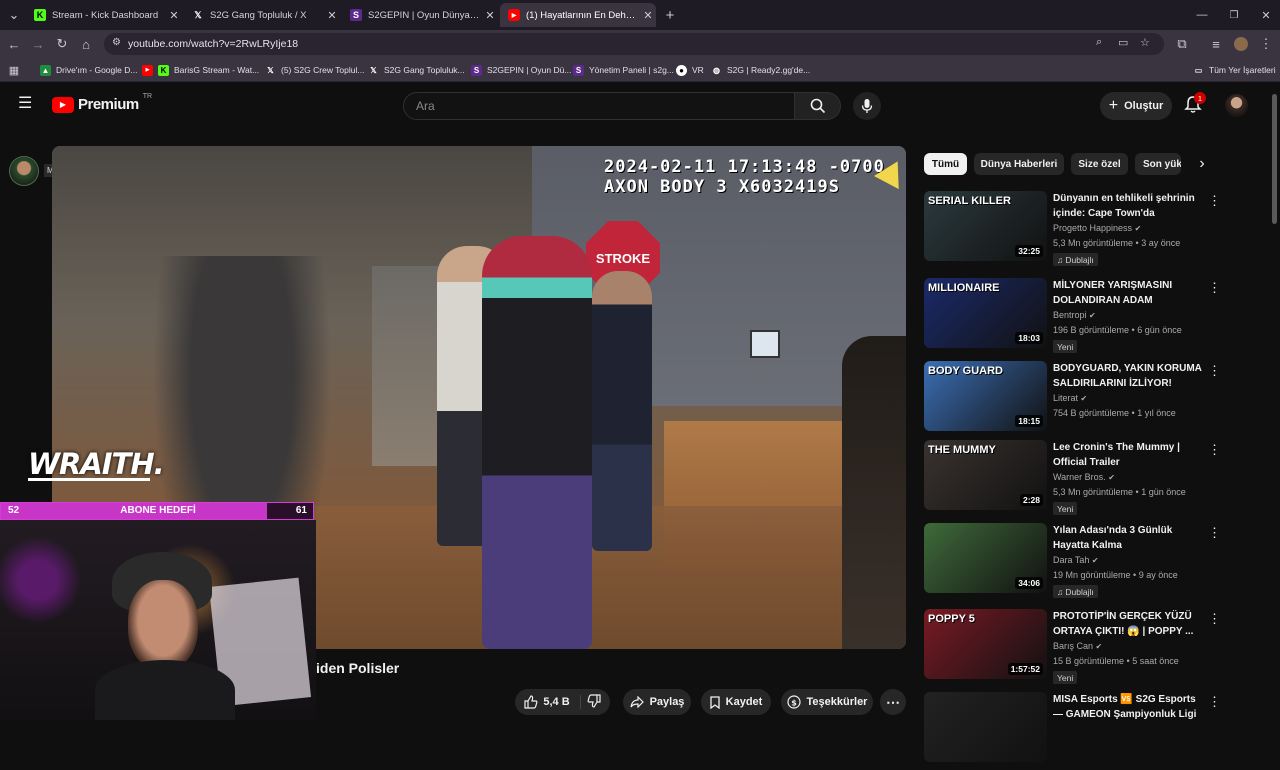  I want to click on chip-world-news: Dünya Haberleri, so click(1019, 164).